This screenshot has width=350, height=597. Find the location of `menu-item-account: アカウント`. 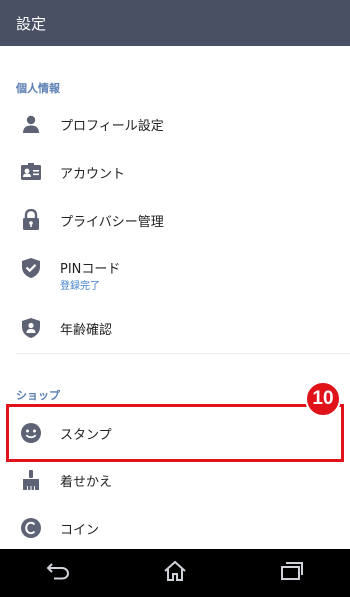

menu-item-account: アカウント is located at coordinates (175, 172).